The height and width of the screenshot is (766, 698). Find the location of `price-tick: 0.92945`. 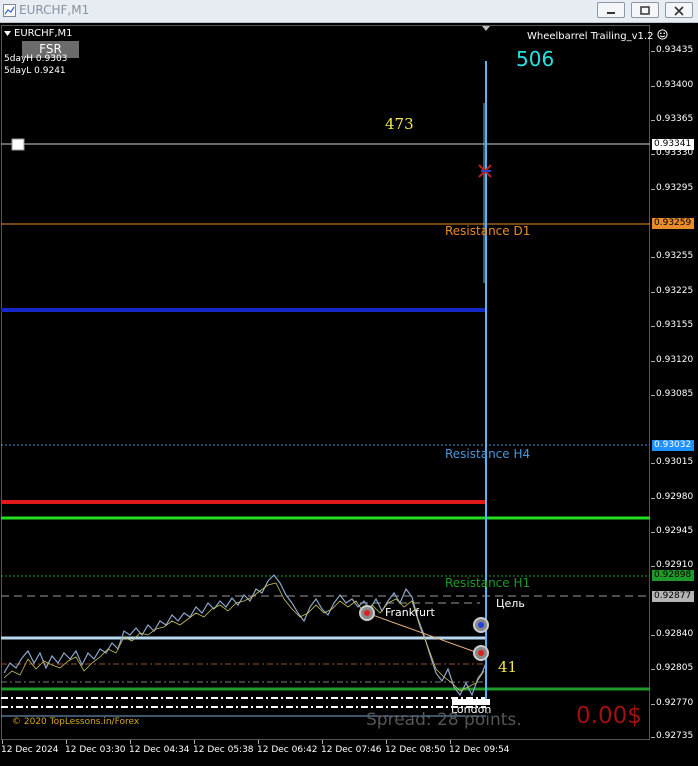

price-tick: 0.92945 is located at coordinates (675, 531).